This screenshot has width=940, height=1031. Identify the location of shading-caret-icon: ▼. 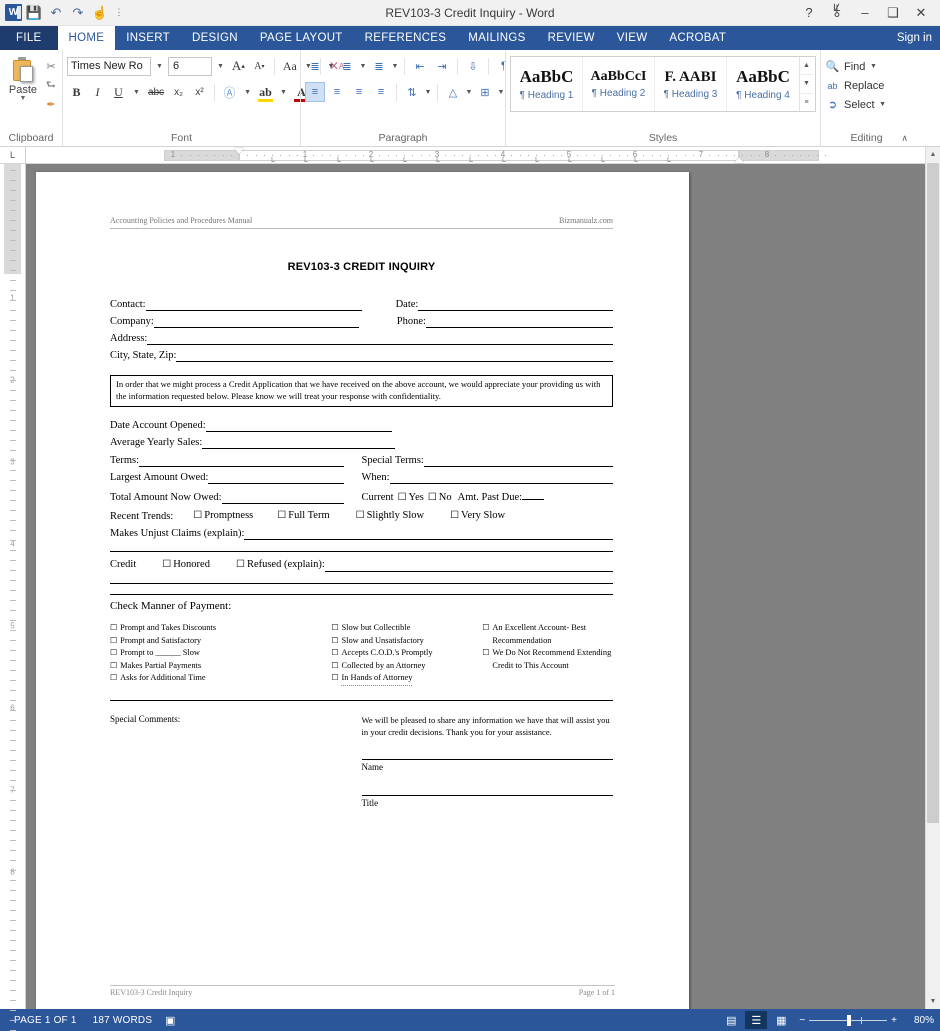
(469, 92).